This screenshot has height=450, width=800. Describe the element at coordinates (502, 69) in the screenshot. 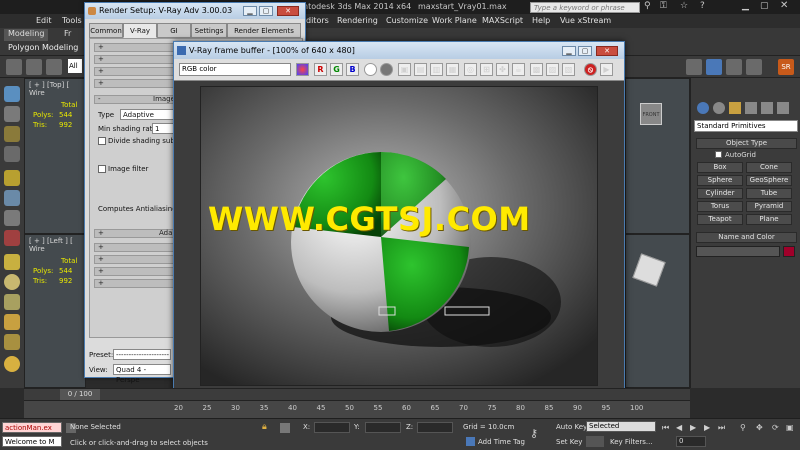

I see `link-icon: ✤` at that location.